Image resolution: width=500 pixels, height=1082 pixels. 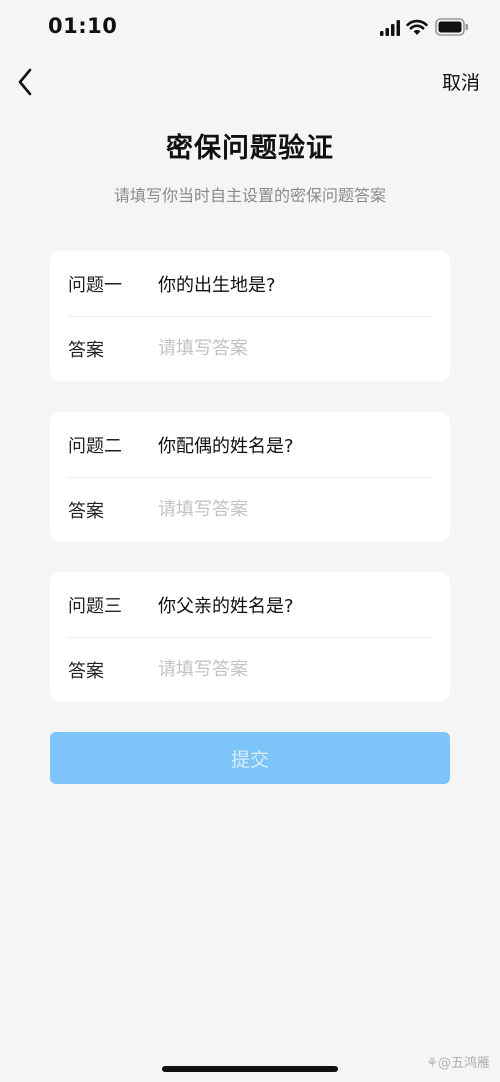 I want to click on question-card-3: 问题三 你父亲的姓名是? 答案, so click(x=250, y=637).